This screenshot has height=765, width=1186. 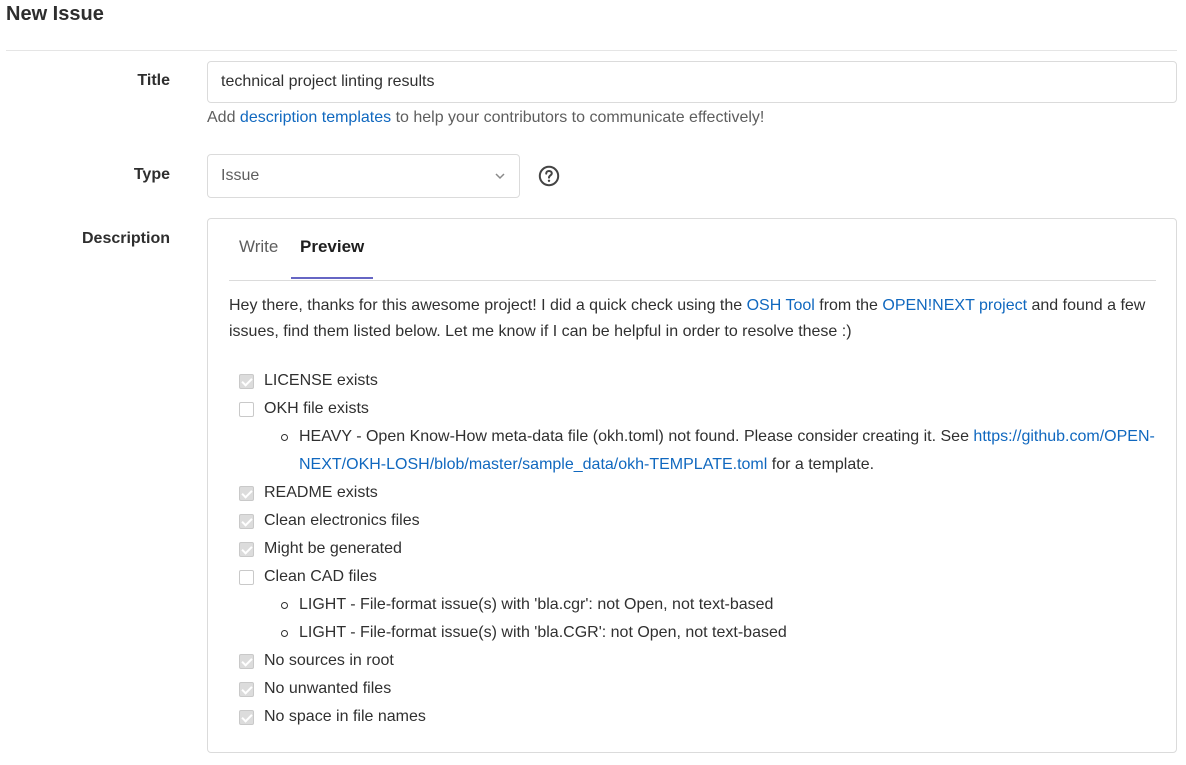 I want to click on checklist-item-label: LICENSE exists, so click(x=321, y=380).